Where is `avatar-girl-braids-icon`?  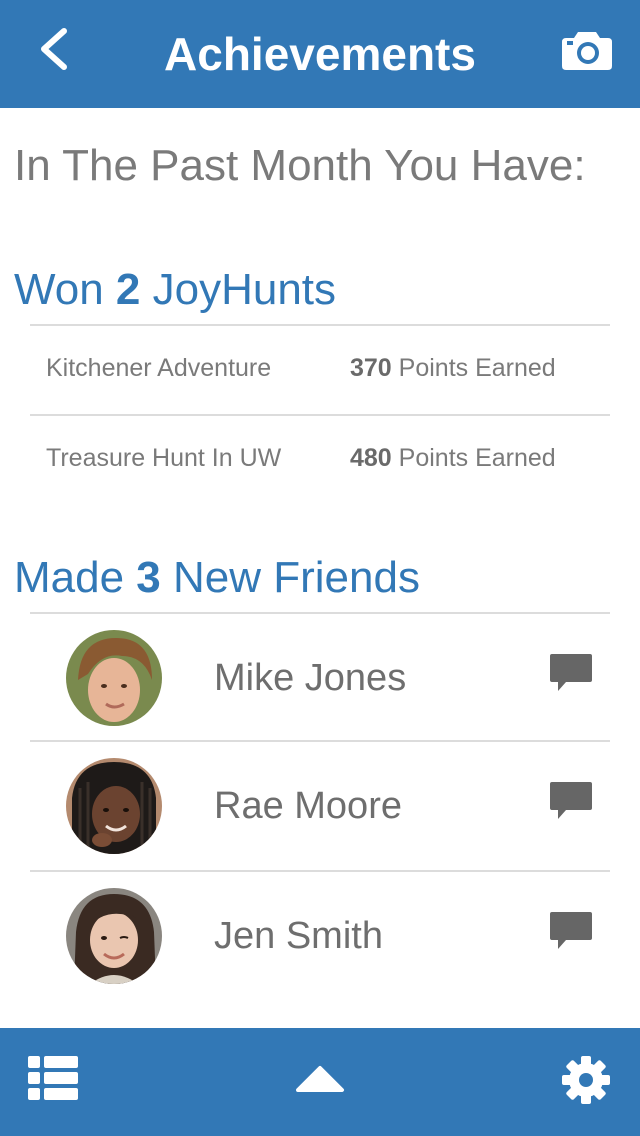 avatar-girl-braids-icon is located at coordinates (114, 806).